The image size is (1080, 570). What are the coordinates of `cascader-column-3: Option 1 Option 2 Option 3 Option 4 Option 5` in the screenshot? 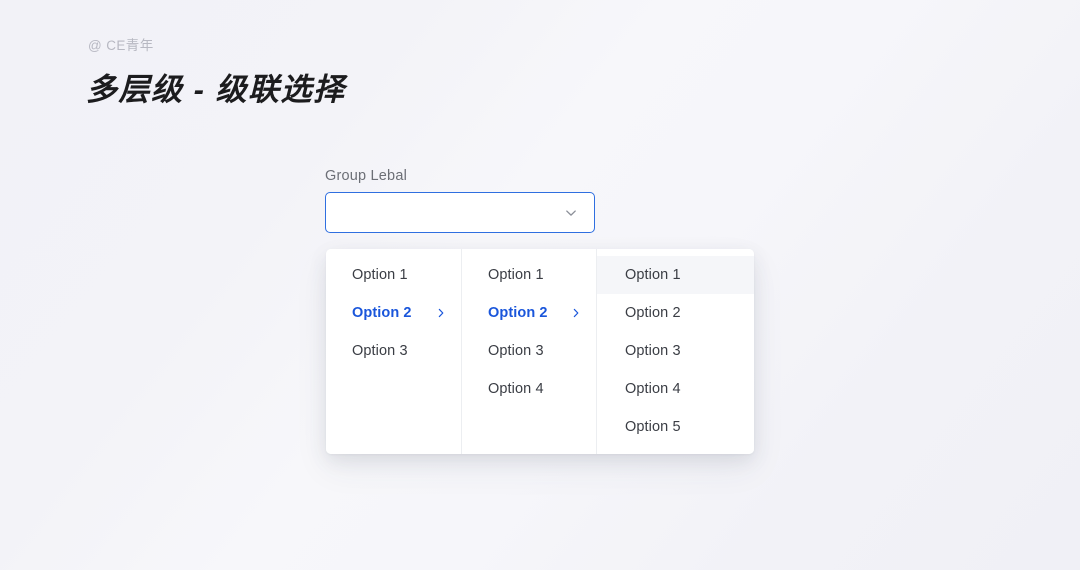 It's located at (675, 351).